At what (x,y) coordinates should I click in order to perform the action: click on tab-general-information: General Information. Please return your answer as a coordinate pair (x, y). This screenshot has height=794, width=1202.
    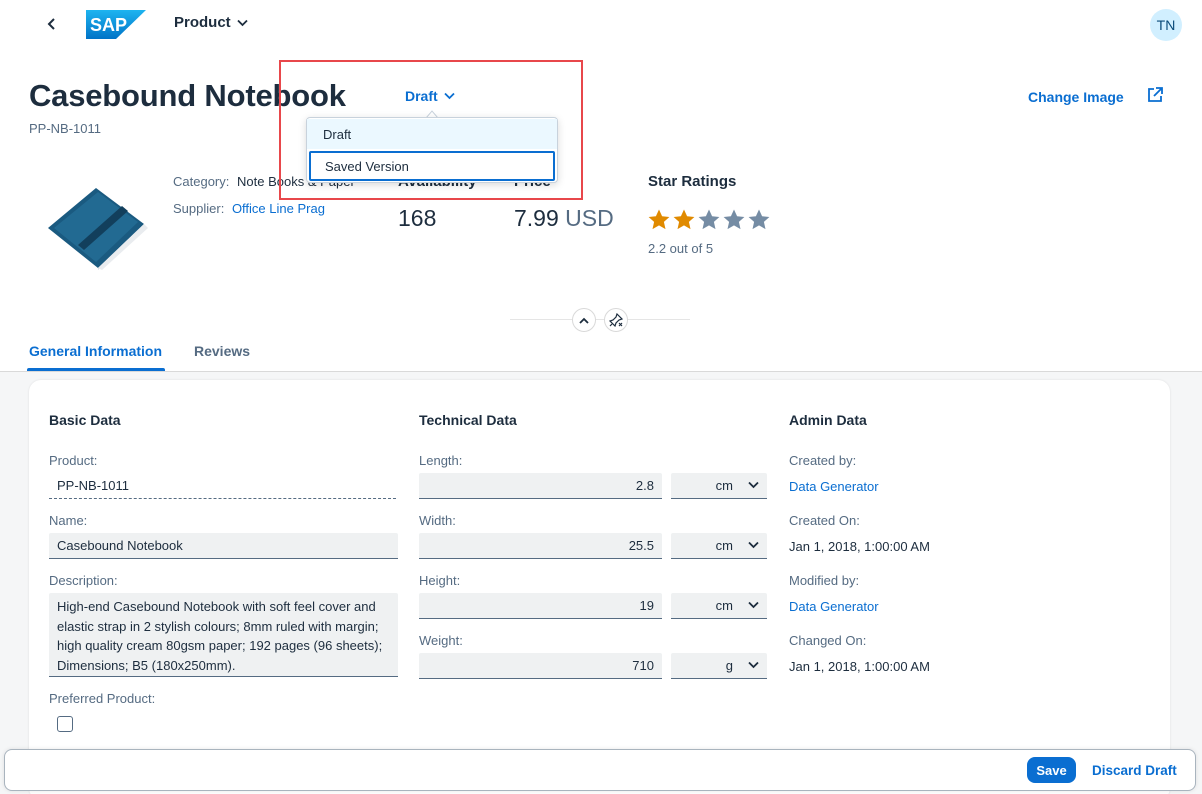
    Looking at the image, I should click on (95, 351).